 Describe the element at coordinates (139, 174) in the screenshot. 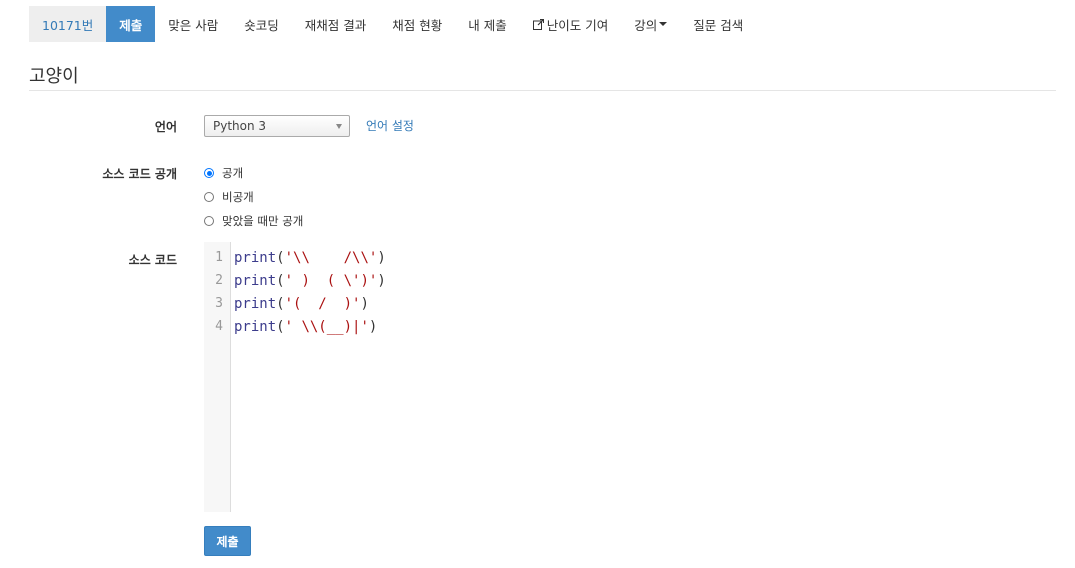

I see `visibility-label: 소스 코드 공개` at that location.